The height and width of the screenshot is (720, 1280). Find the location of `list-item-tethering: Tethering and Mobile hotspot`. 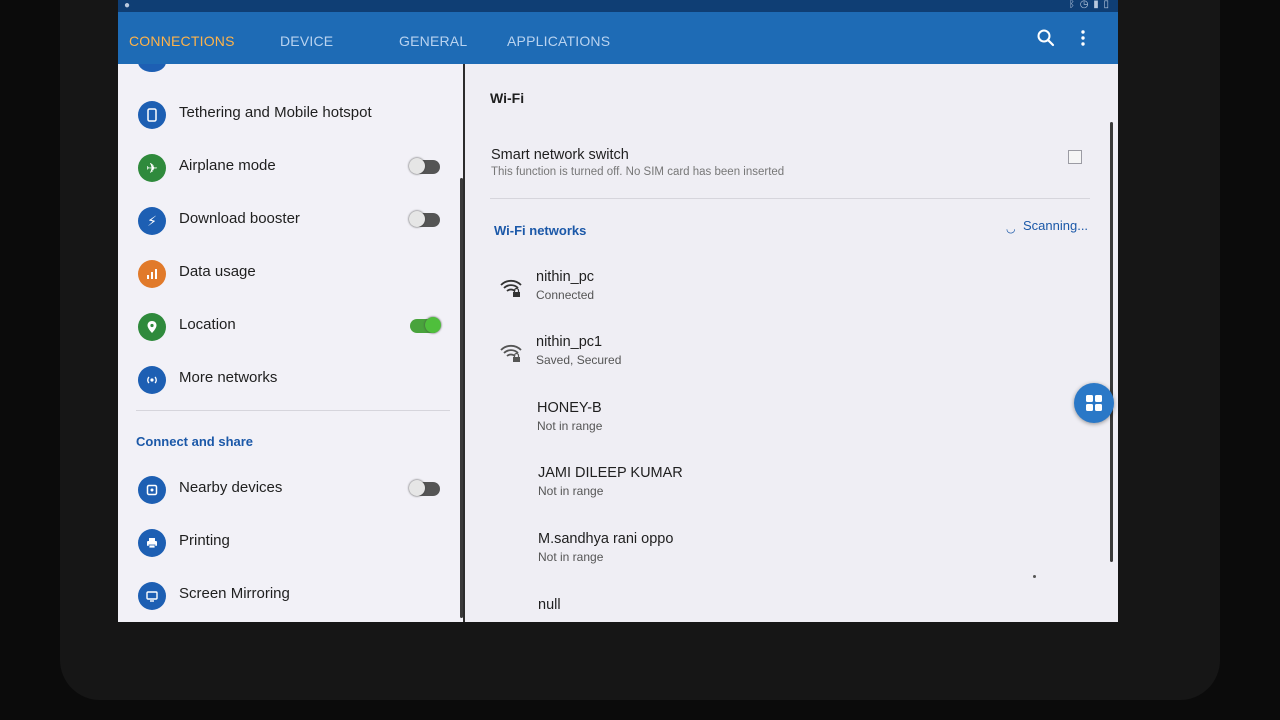

list-item-tethering: Tethering and Mobile hotspot is located at coordinates (291, 115).